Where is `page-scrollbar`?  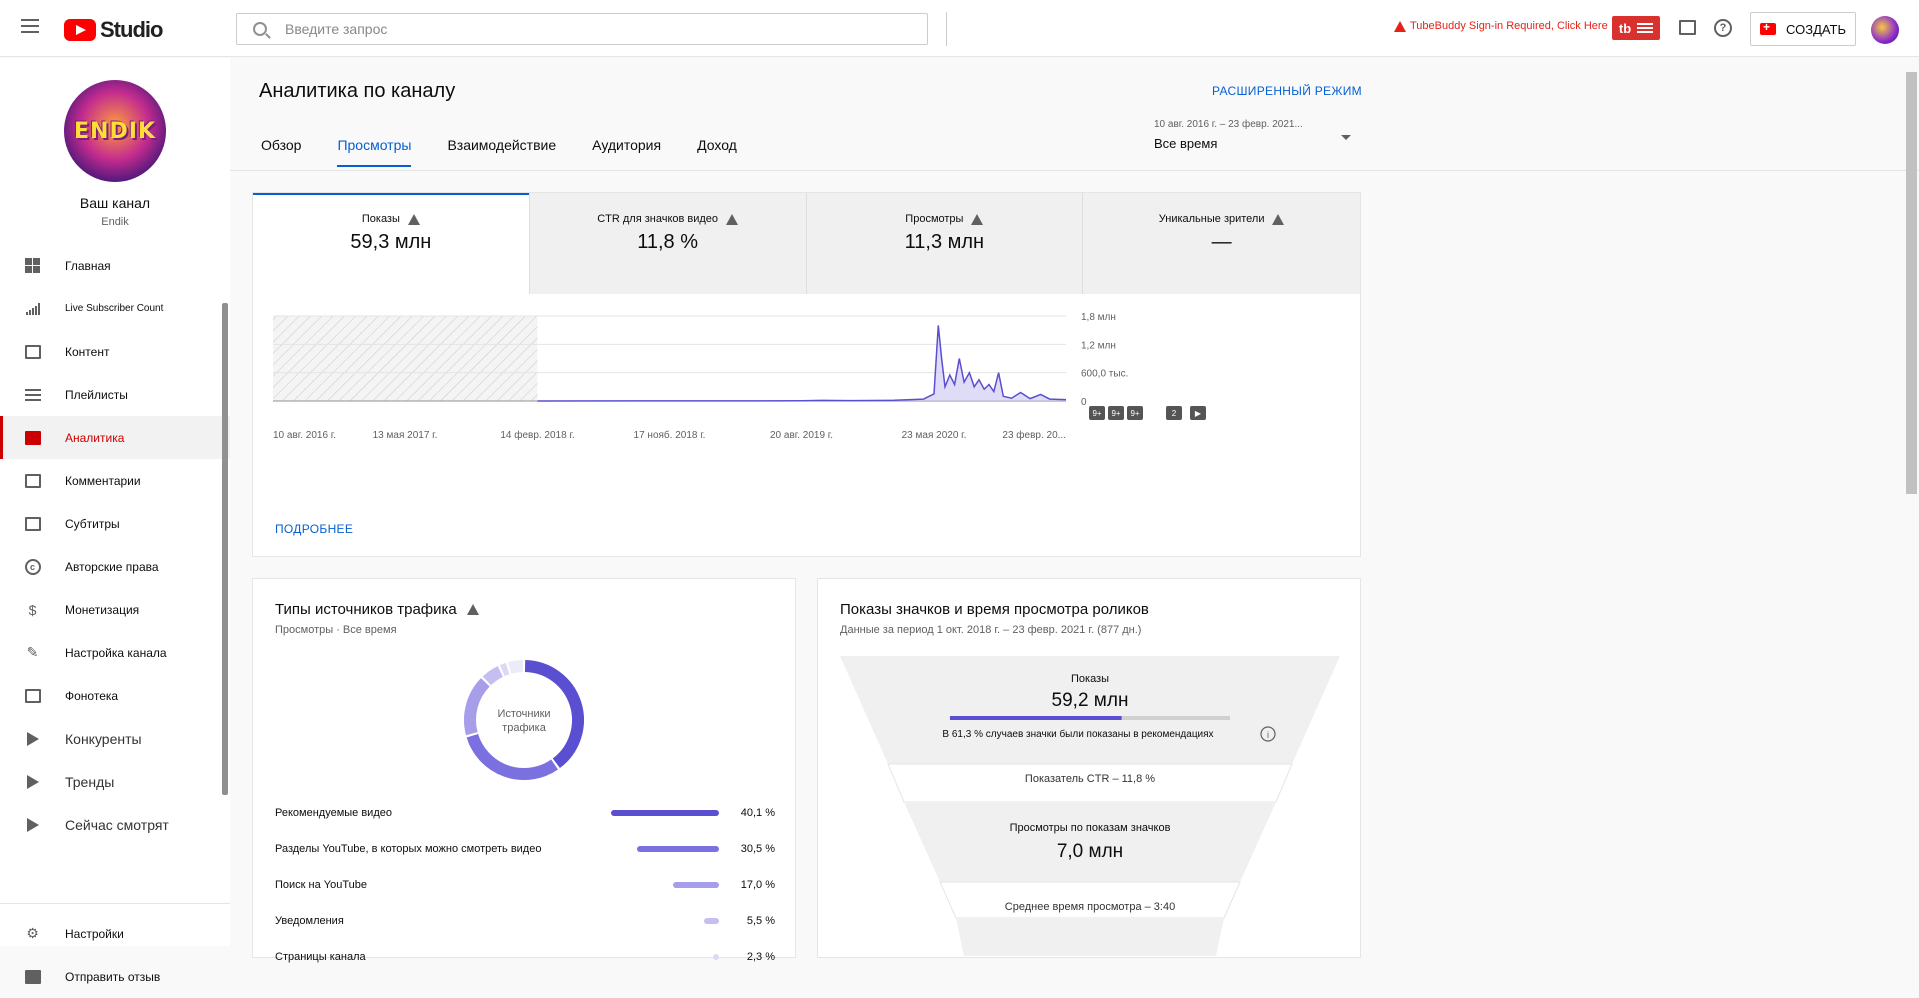
page-scrollbar is located at coordinates (1911, 283).